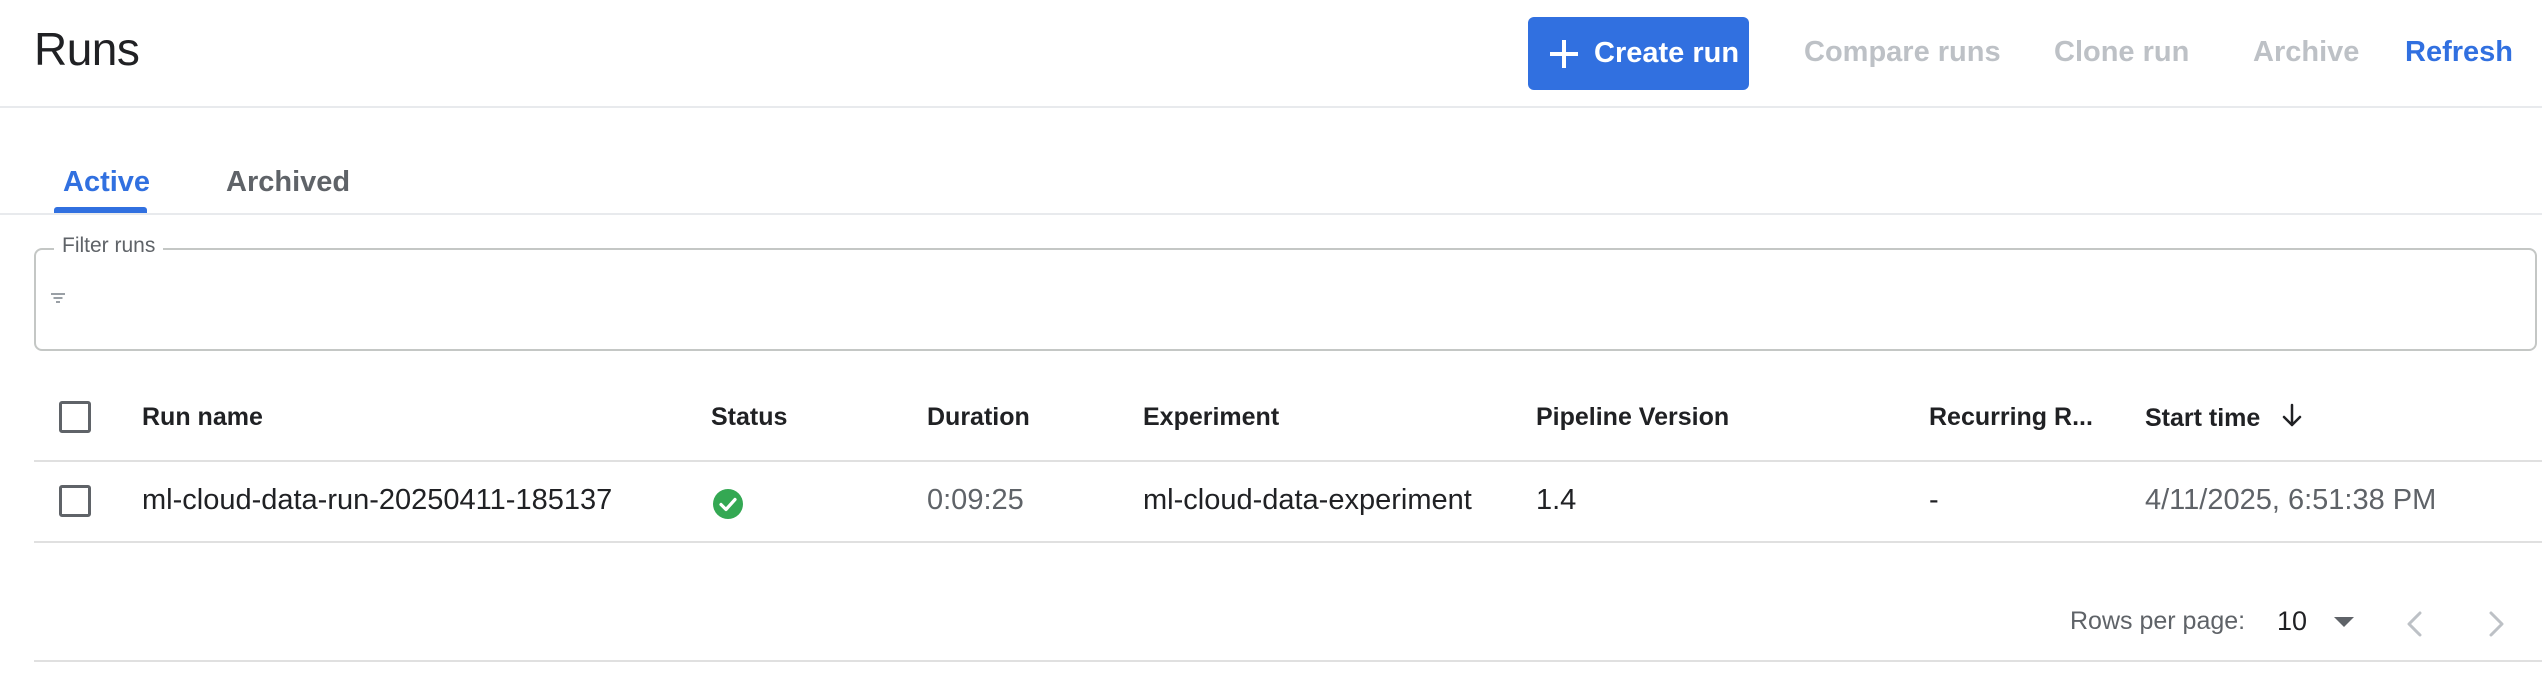 The height and width of the screenshot is (688, 2542). Describe the element at coordinates (1556, 500) in the screenshot. I see `pipeline-version-cell: 1.4` at that location.